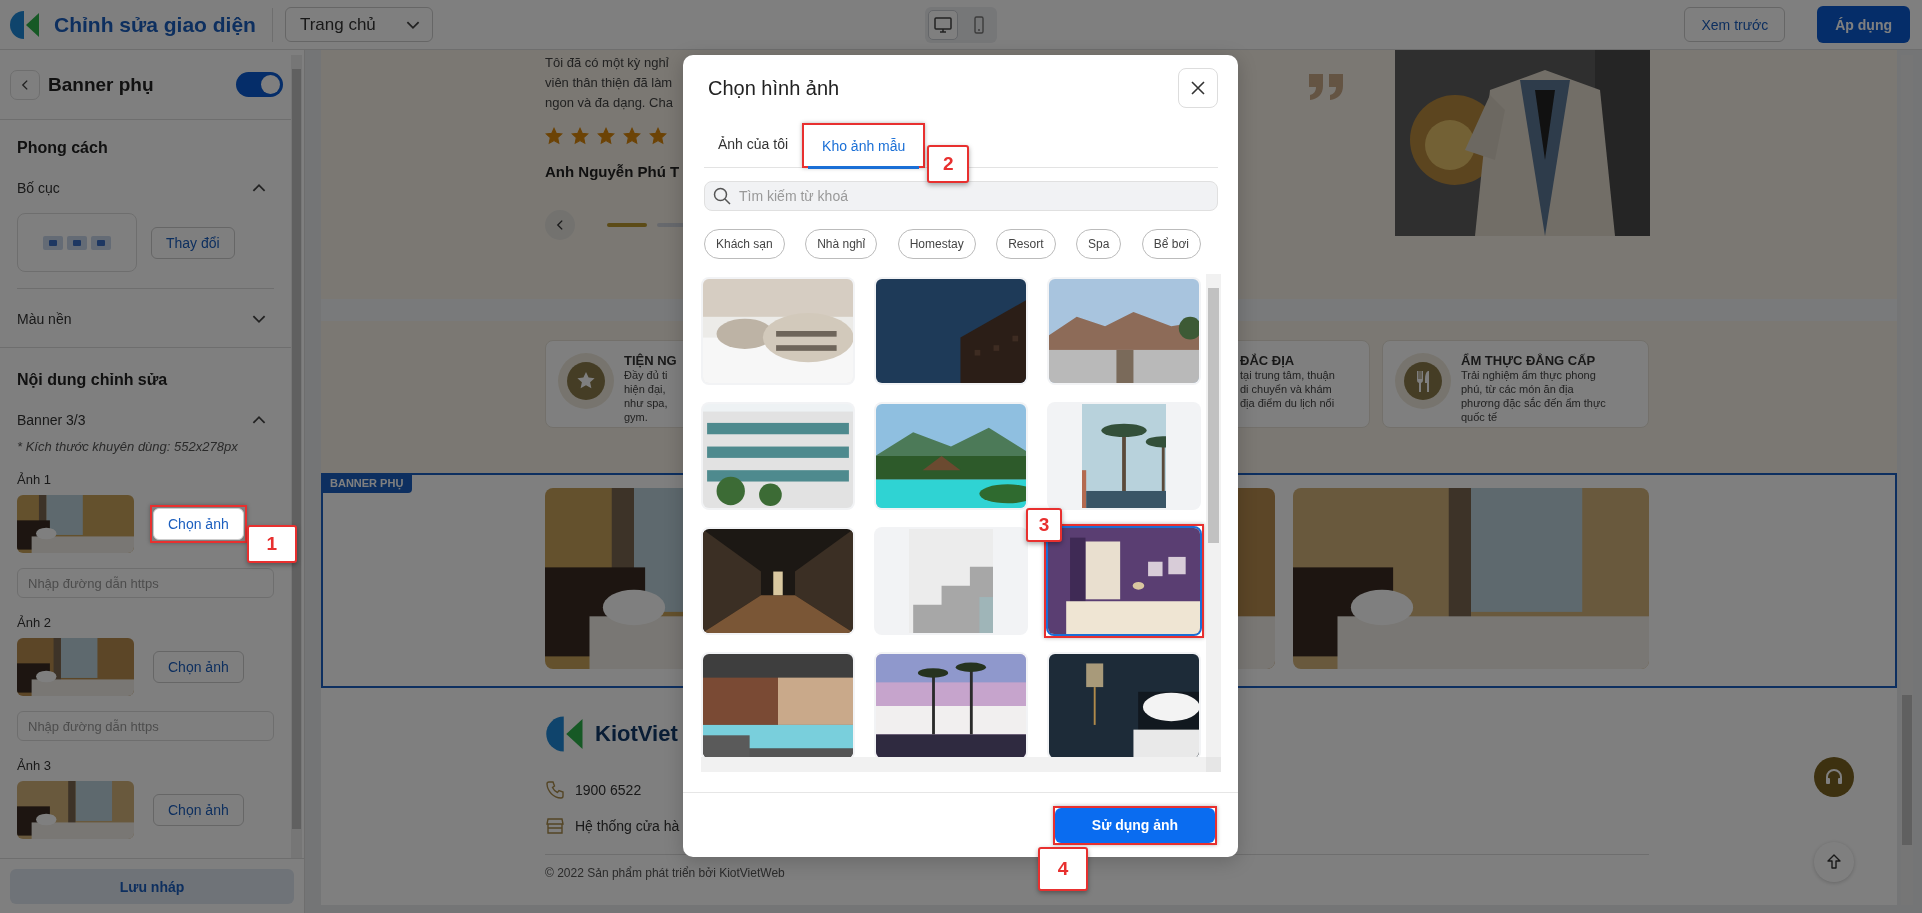 This screenshot has width=1922, height=913. What do you see at coordinates (722, 196) in the screenshot?
I see `search-icon` at bounding box center [722, 196].